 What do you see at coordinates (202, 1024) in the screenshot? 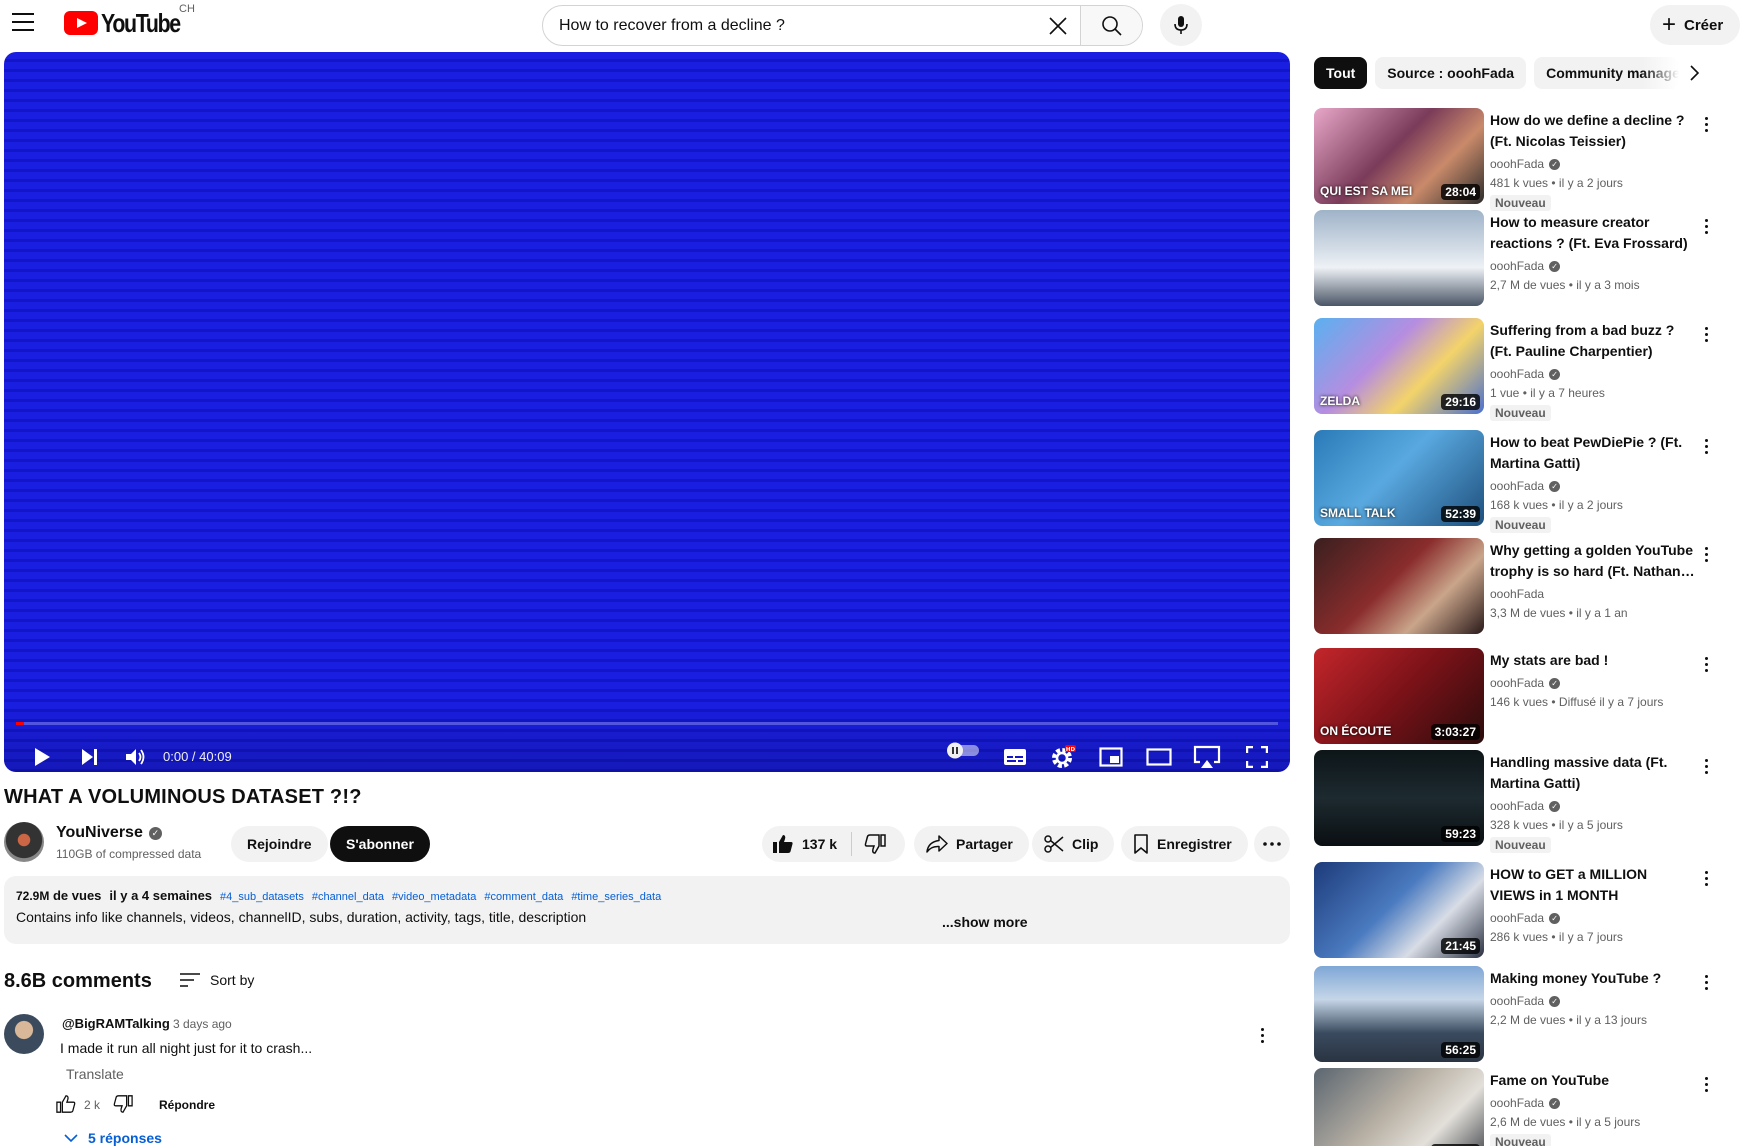
I see `comment-time: 3 days ago` at bounding box center [202, 1024].